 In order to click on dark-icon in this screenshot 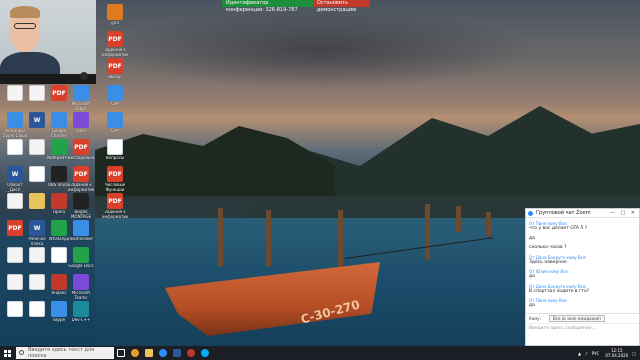, I will do `click(59, 174)`.